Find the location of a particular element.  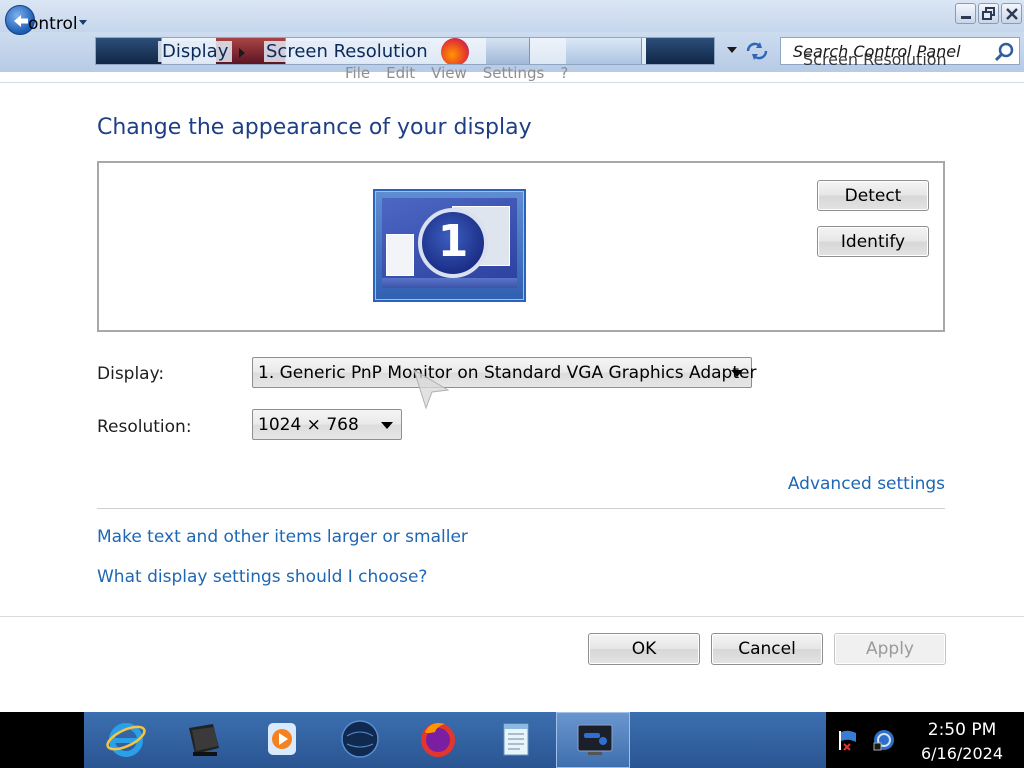

menu-bar: File Edit View Settings ? is located at coordinates (456, 73).